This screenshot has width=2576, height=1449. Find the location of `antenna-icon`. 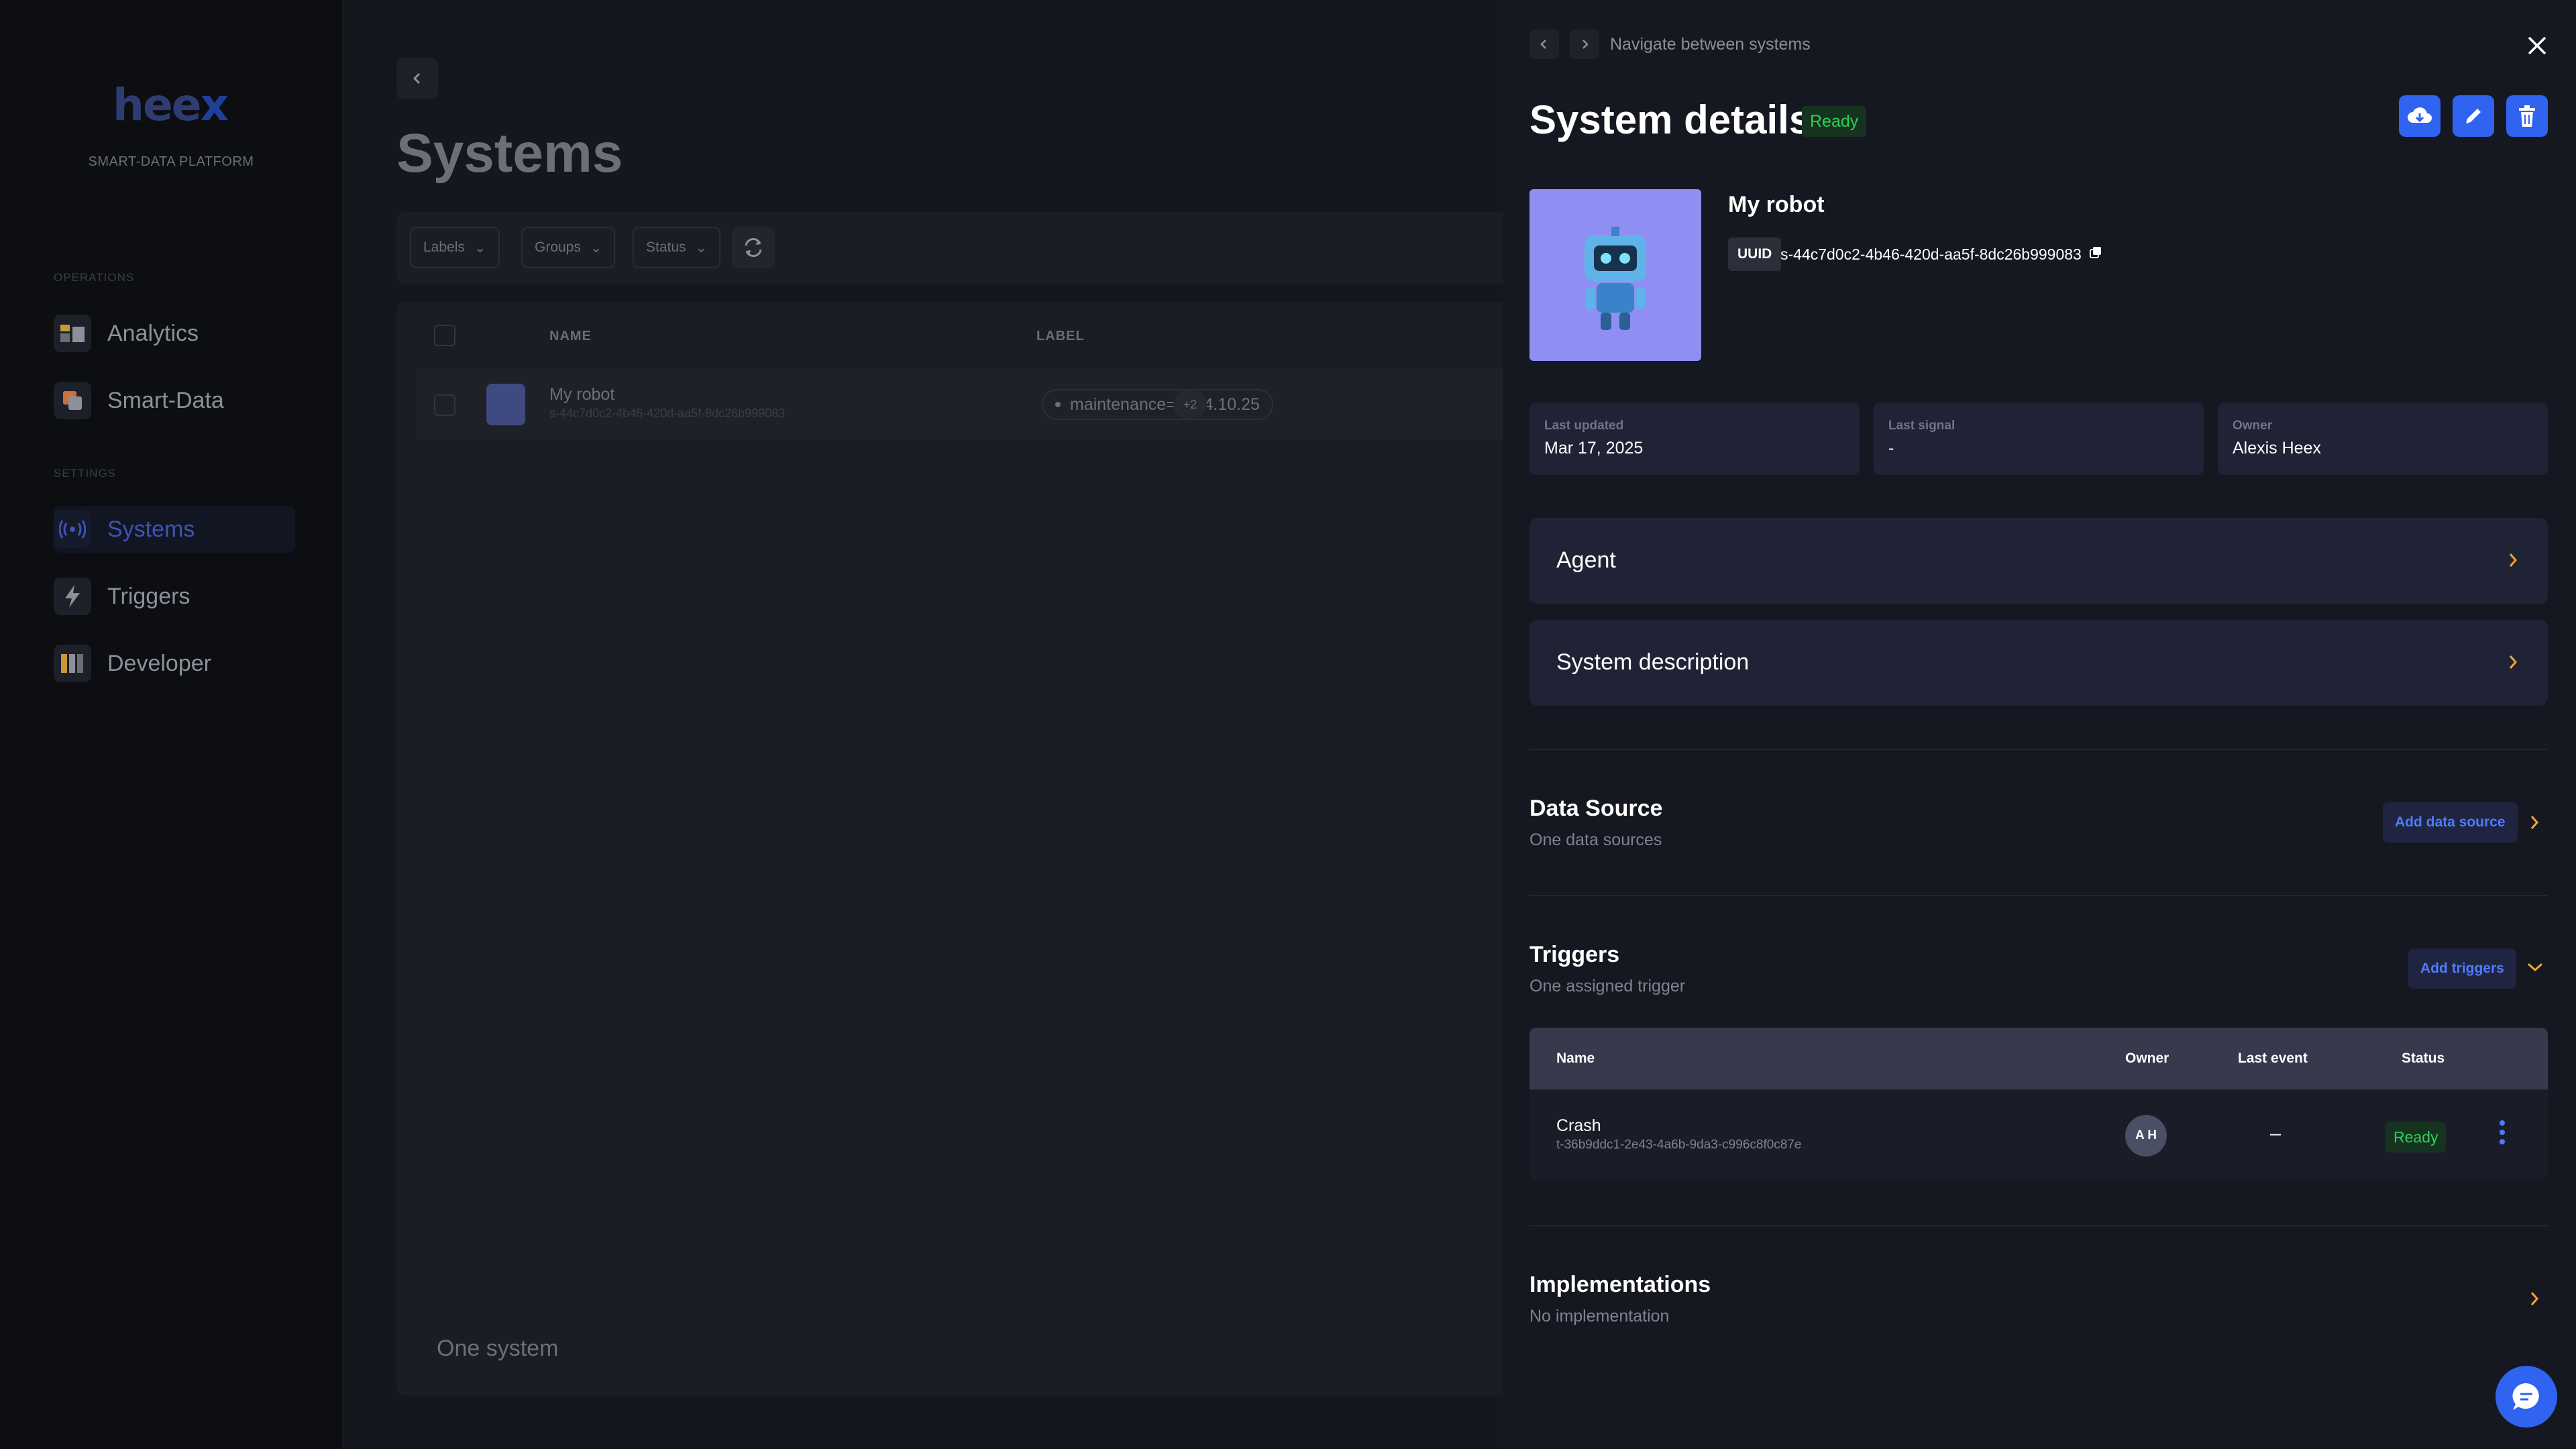

antenna-icon is located at coordinates (72, 529).